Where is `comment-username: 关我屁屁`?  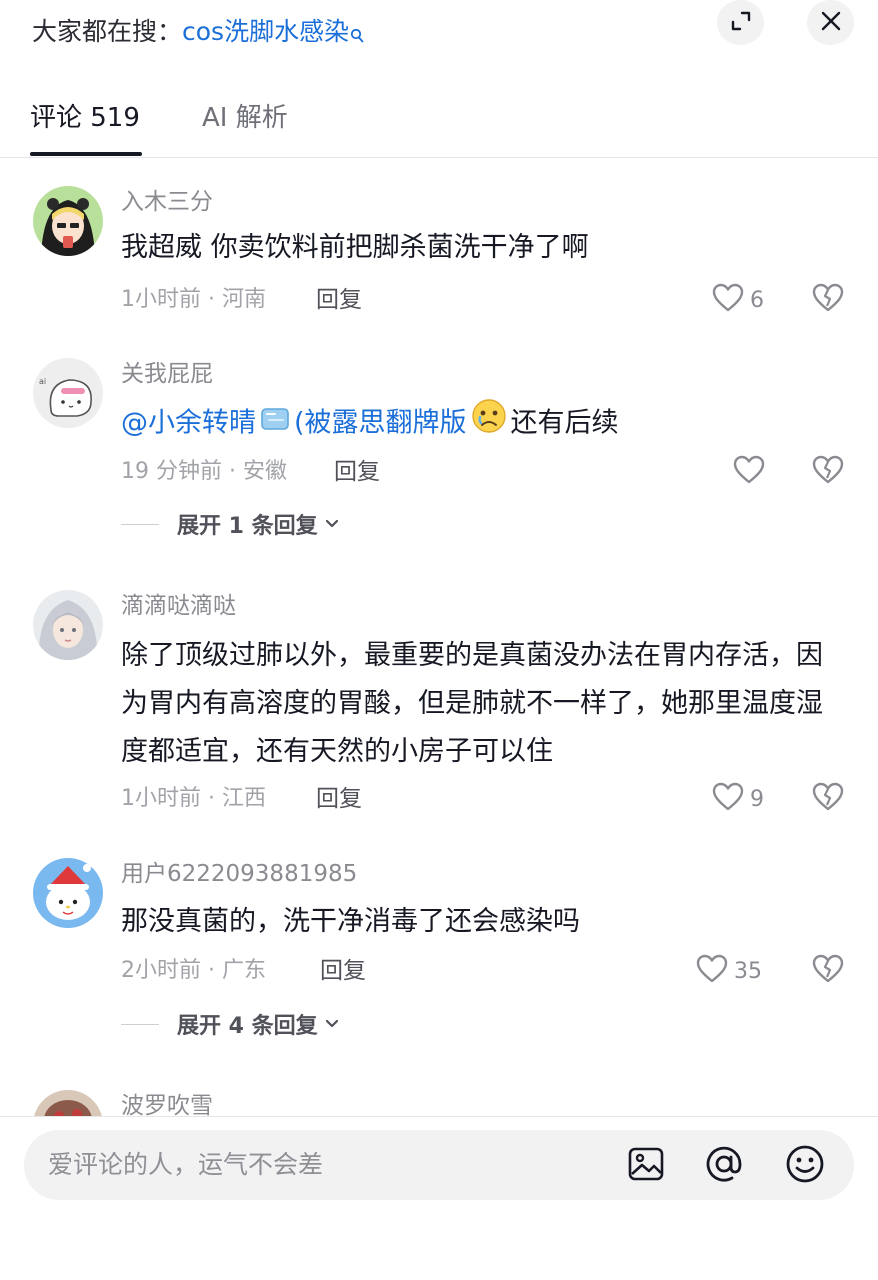 comment-username: 关我屁屁 is located at coordinates (167, 374).